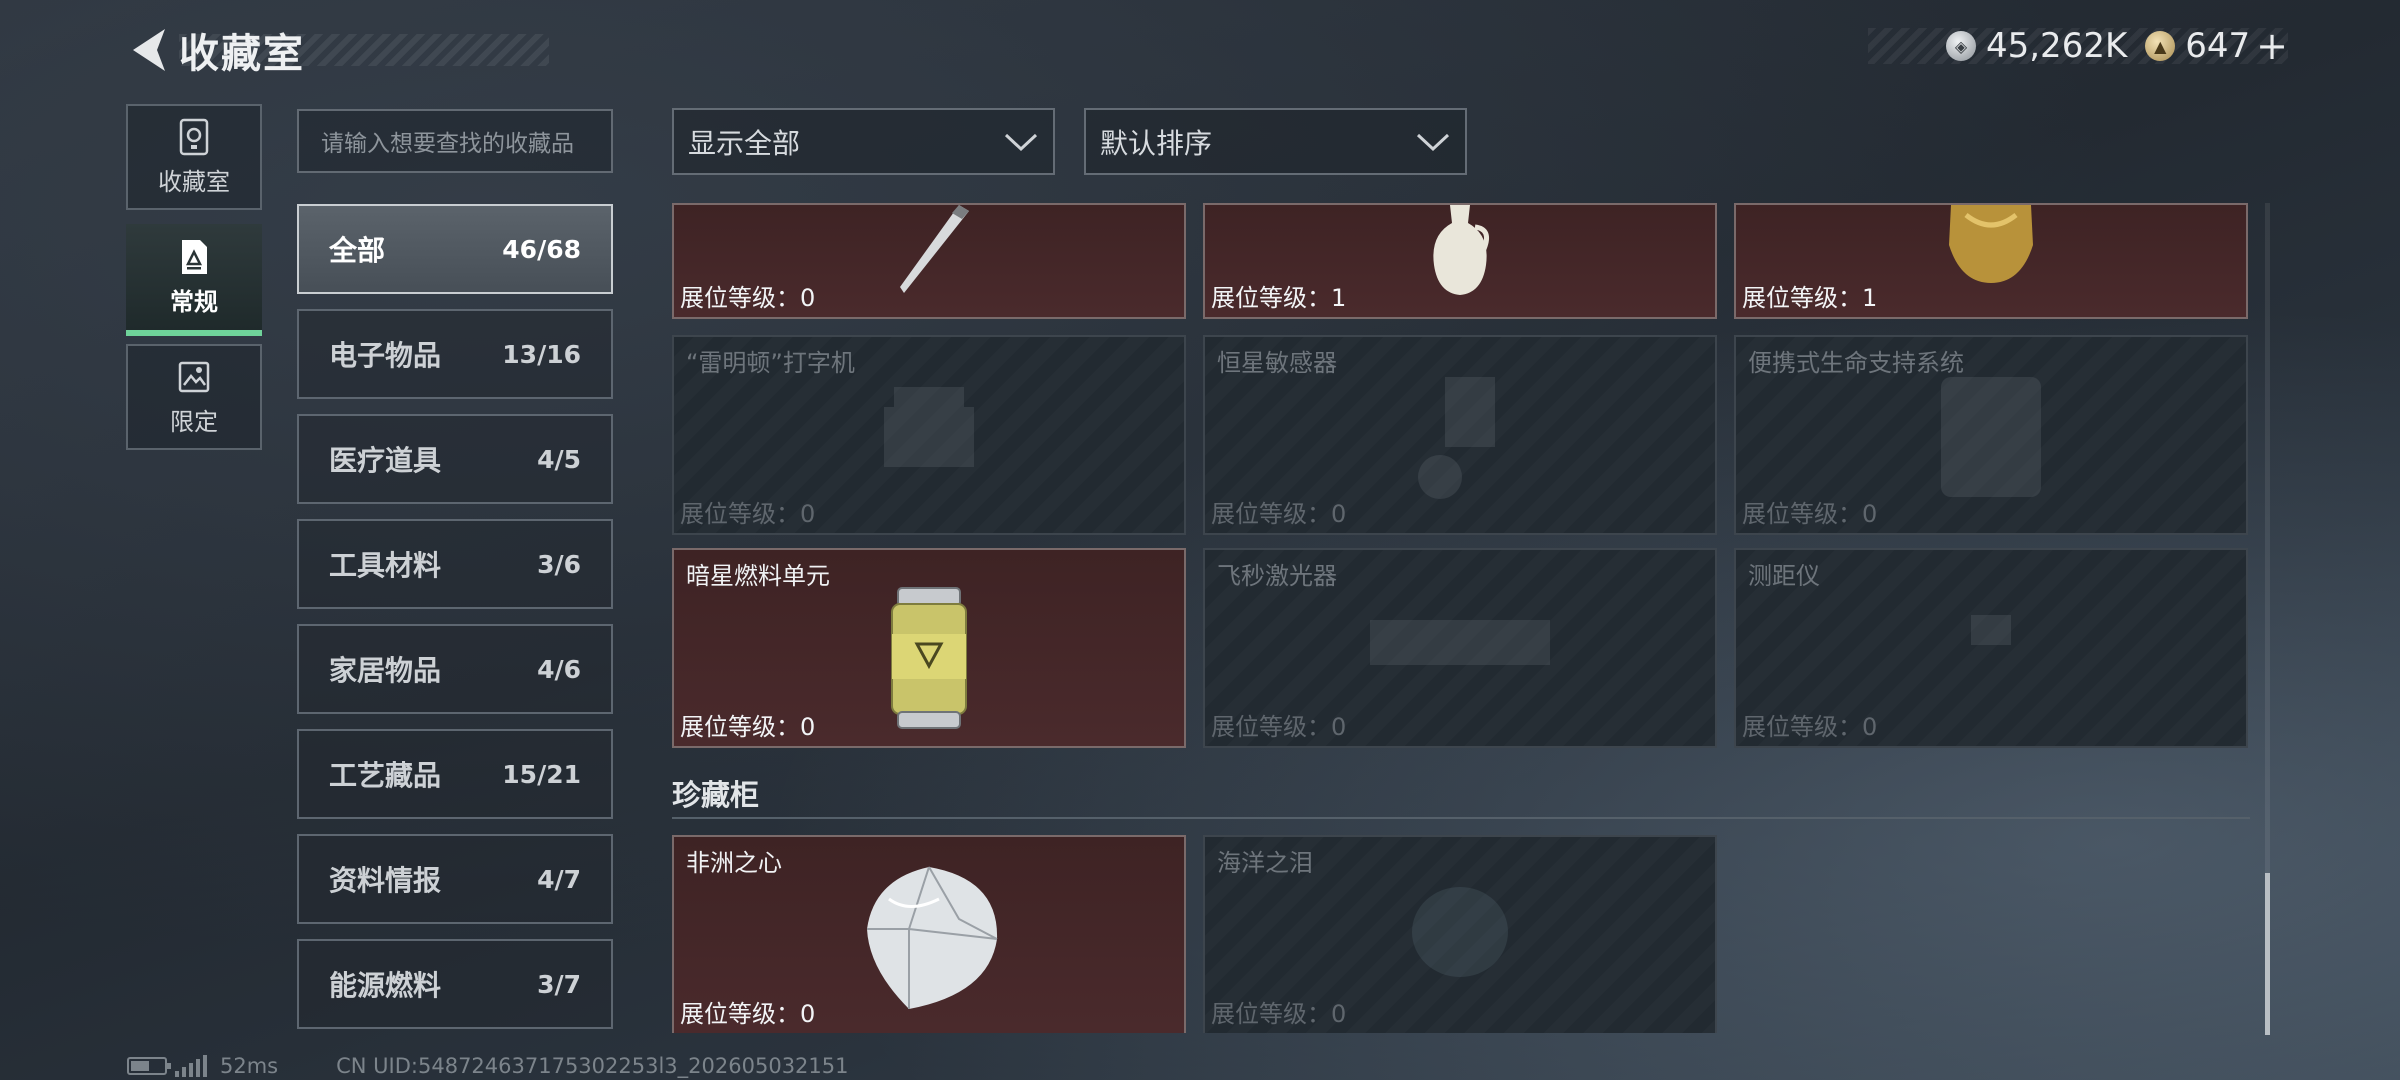 Image resolution: width=2400 pixels, height=1080 pixels. What do you see at coordinates (1456, 438) in the screenshot?
I see `star-sensor-item-icon` at bounding box center [1456, 438].